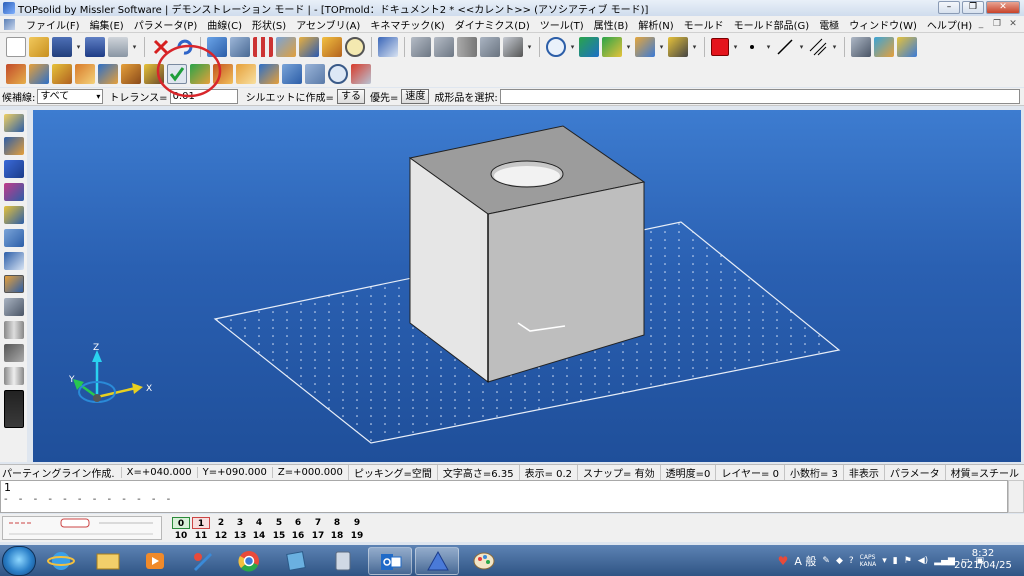 The height and width of the screenshot is (576, 1024). What do you see at coordinates (263, 46) in the screenshot?
I see `parameter-icon` at bounding box center [263, 46].